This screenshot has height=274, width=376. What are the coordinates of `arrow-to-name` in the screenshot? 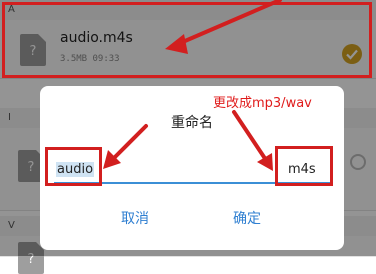 It's located at (129, 143).